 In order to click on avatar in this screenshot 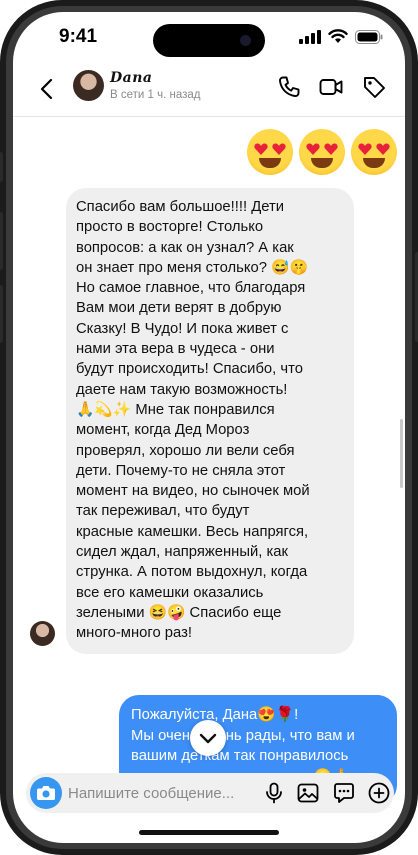, I will do `click(88, 85)`.